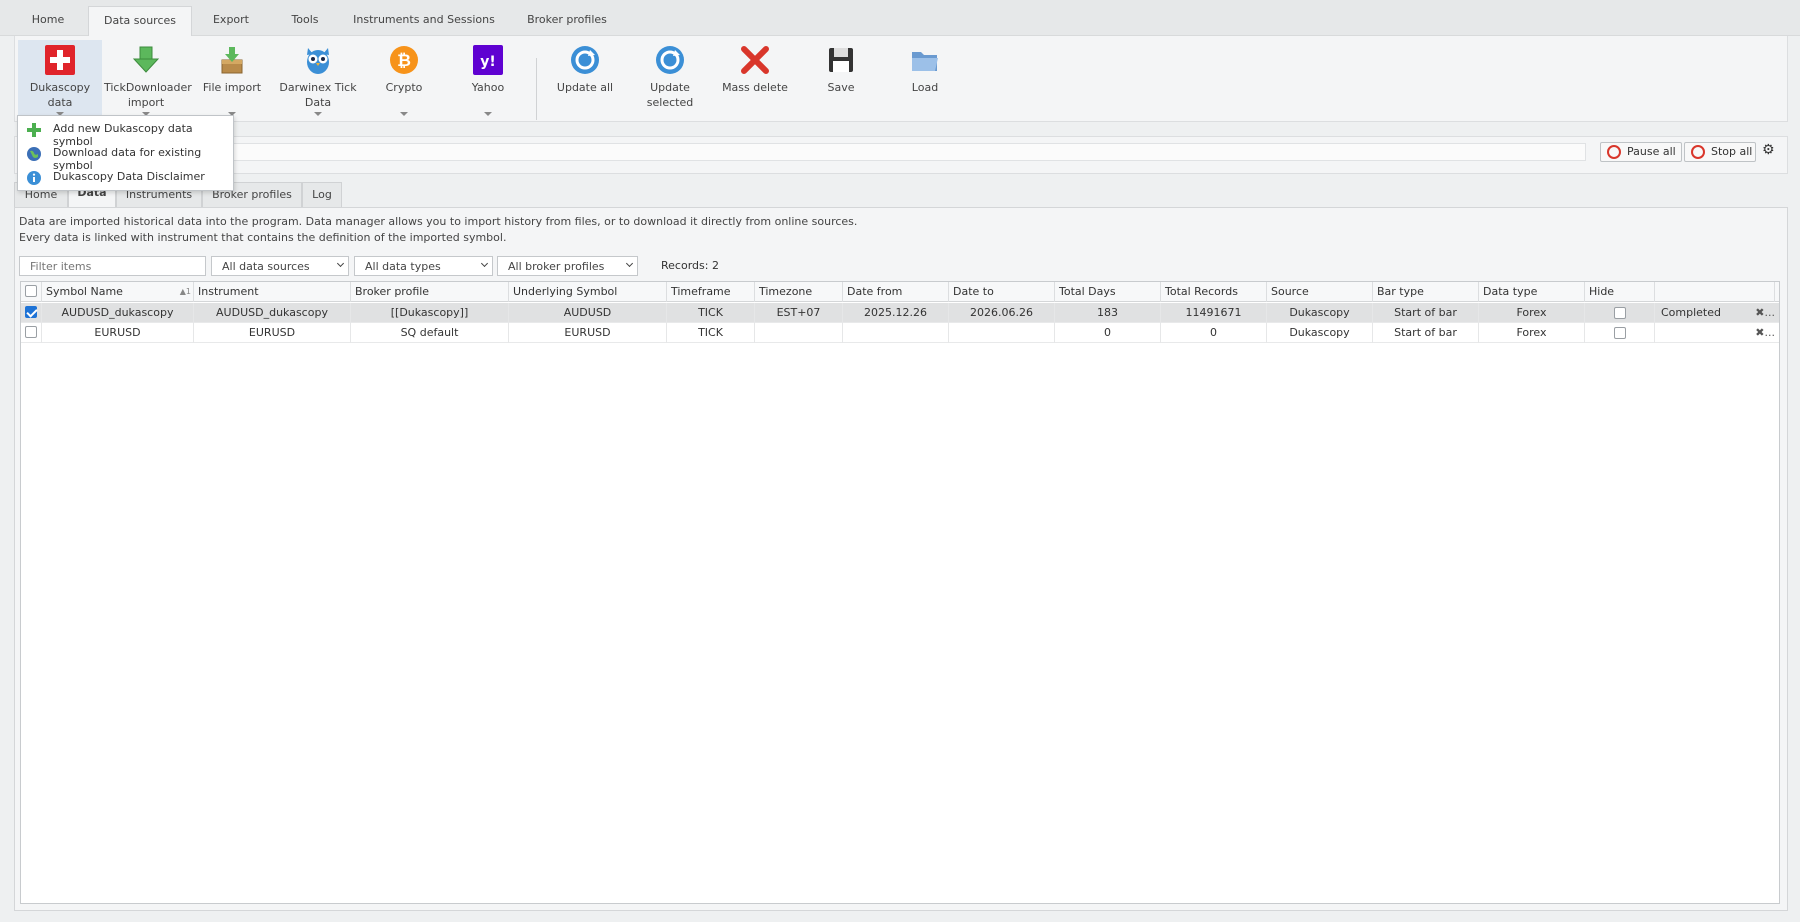  Describe the element at coordinates (272, 292) in the screenshot. I see `column-instrument: Instrument` at that location.